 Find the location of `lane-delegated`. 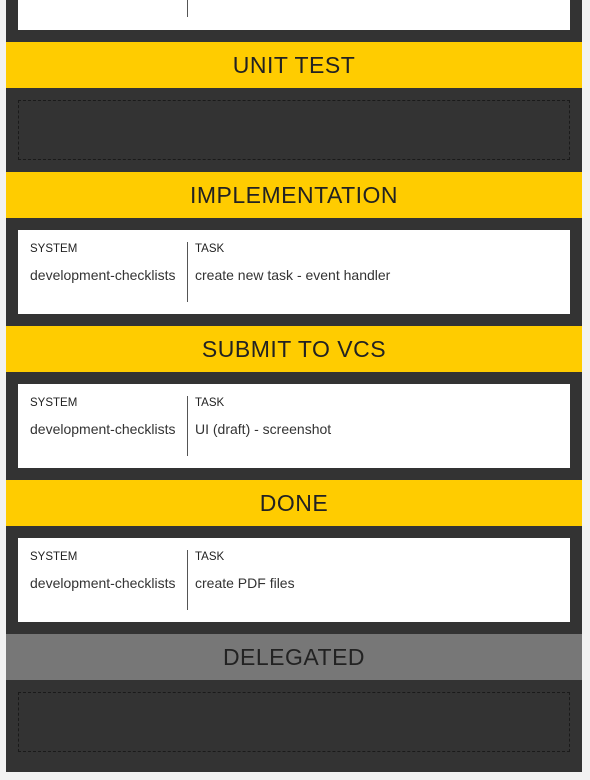

lane-delegated is located at coordinates (294, 722).